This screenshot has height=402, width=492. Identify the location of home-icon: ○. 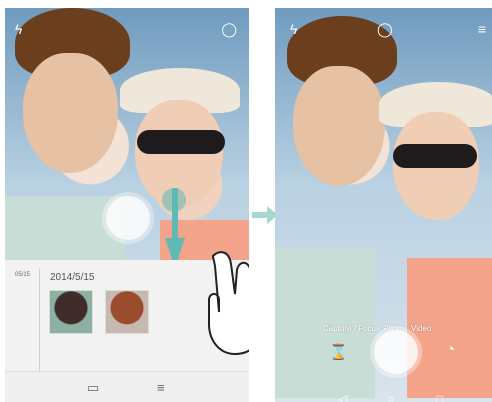
(390, 397).